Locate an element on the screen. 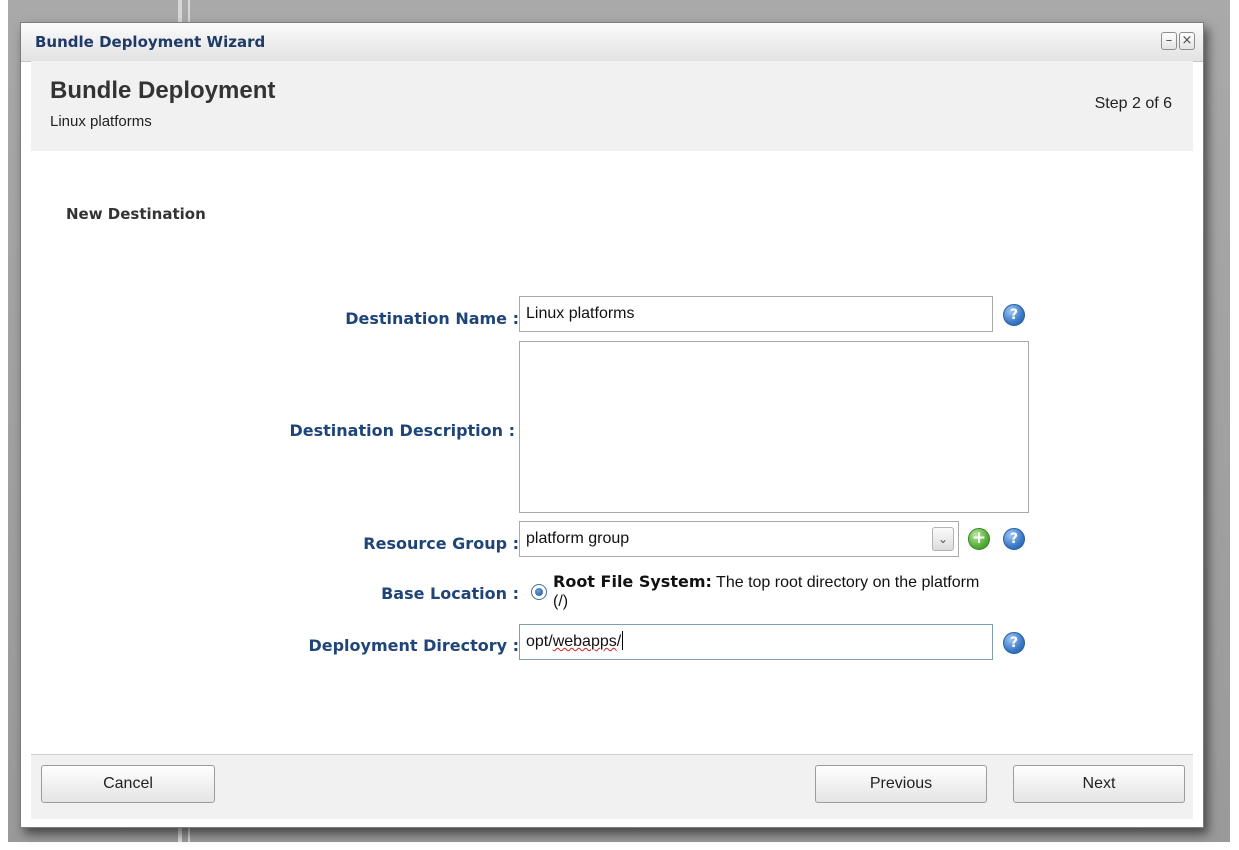 The image size is (1239, 850). minimize-icon: – is located at coordinates (1169, 40).